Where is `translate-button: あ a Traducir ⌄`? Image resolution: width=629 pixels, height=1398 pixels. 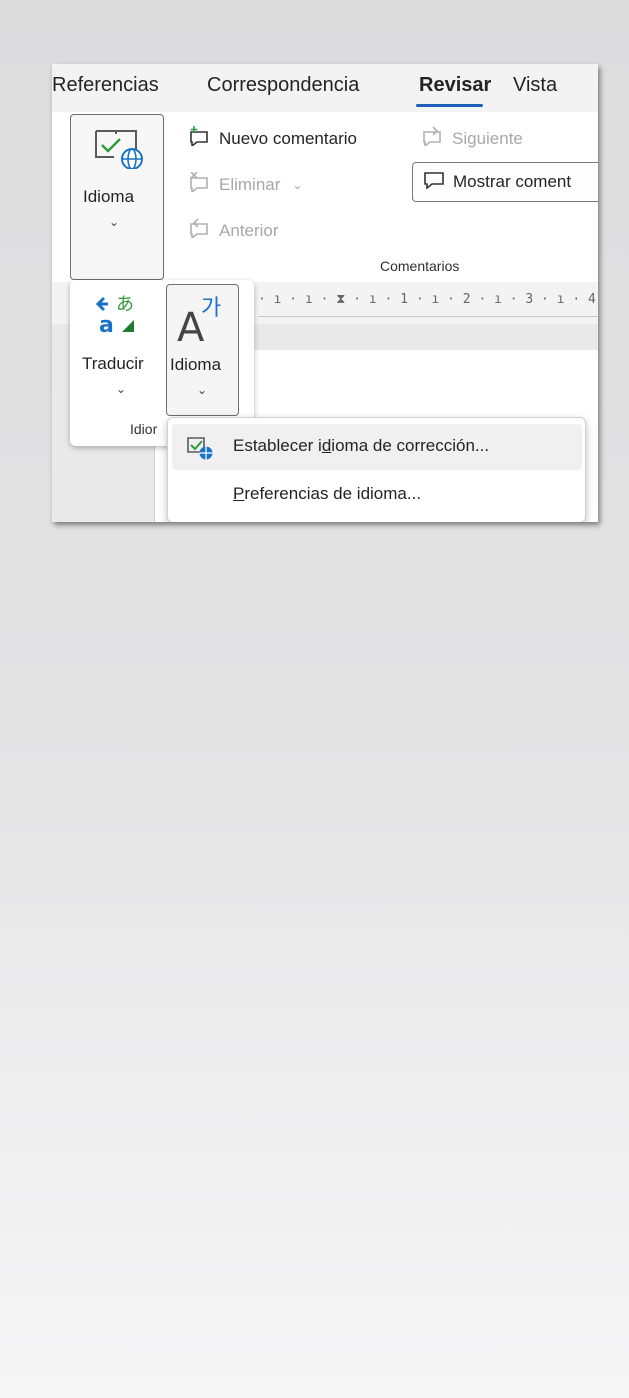
translate-button: あ a Traducir ⌄ is located at coordinates (118, 350).